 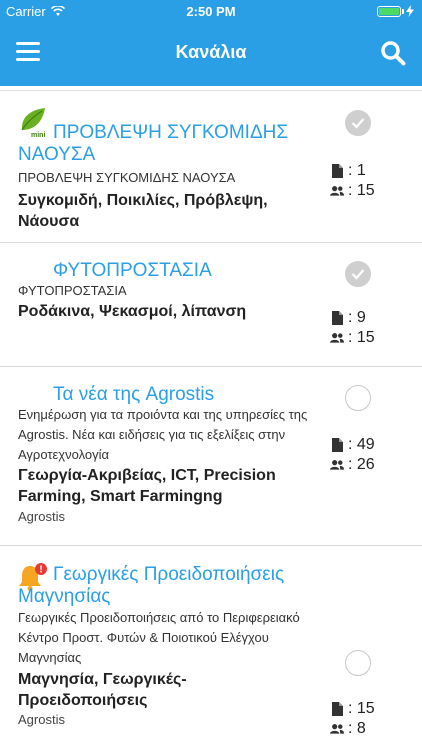 What do you see at coordinates (410, 11) in the screenshot?
I see `charging-icon` at bounding box center [410, 11].